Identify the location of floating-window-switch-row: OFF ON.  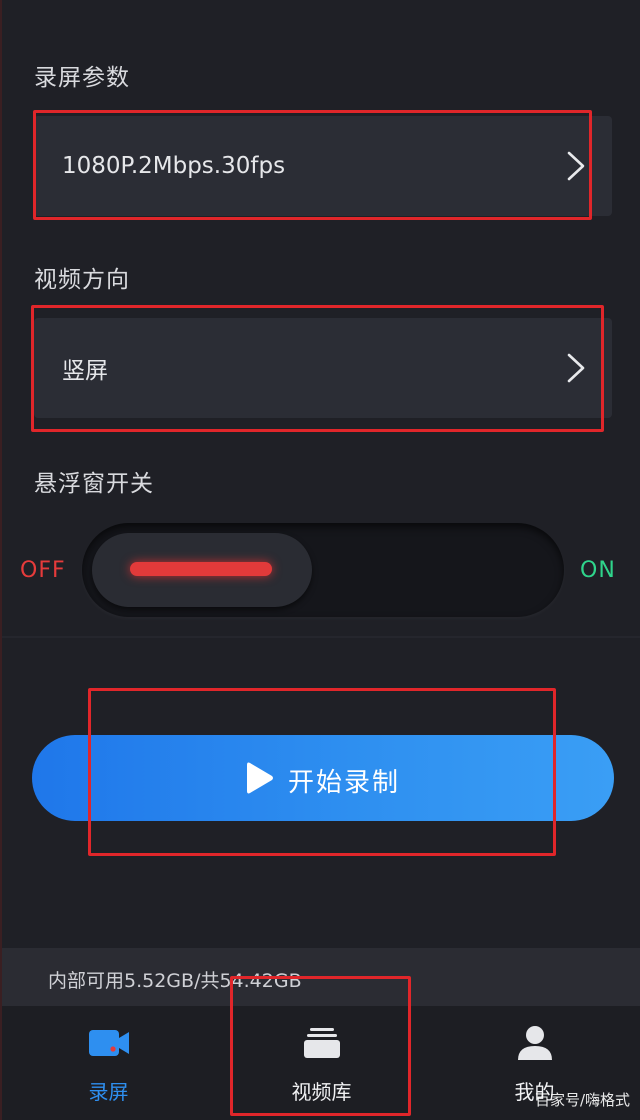
(321, 570).